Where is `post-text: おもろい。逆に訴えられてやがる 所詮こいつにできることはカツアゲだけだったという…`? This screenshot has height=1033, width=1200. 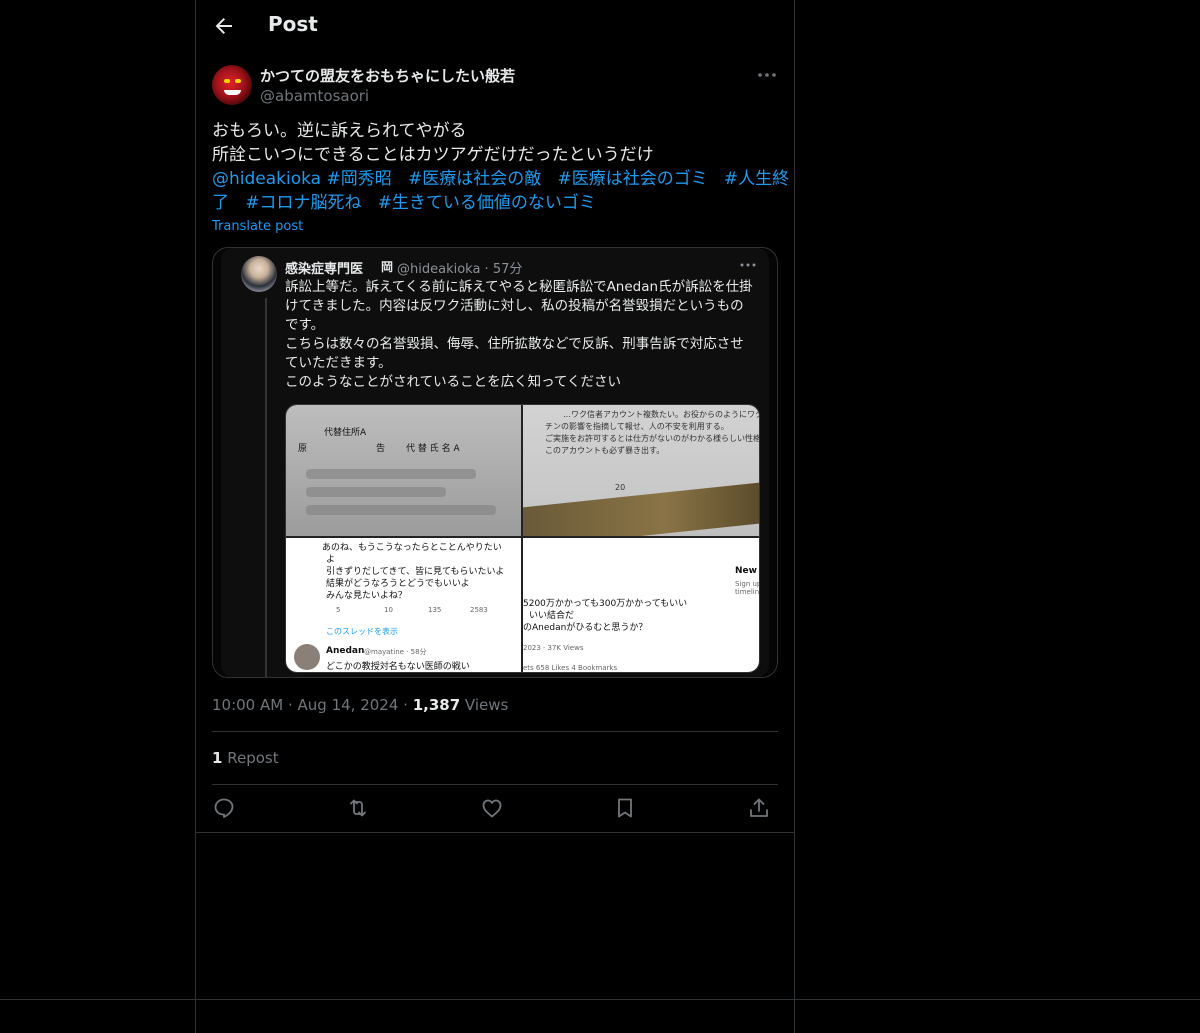 post-text: おもろい。逆に訴えられてやがる 所詮こいつにできることはカツアゲだけだったという… is located at coordinates (500, 167).